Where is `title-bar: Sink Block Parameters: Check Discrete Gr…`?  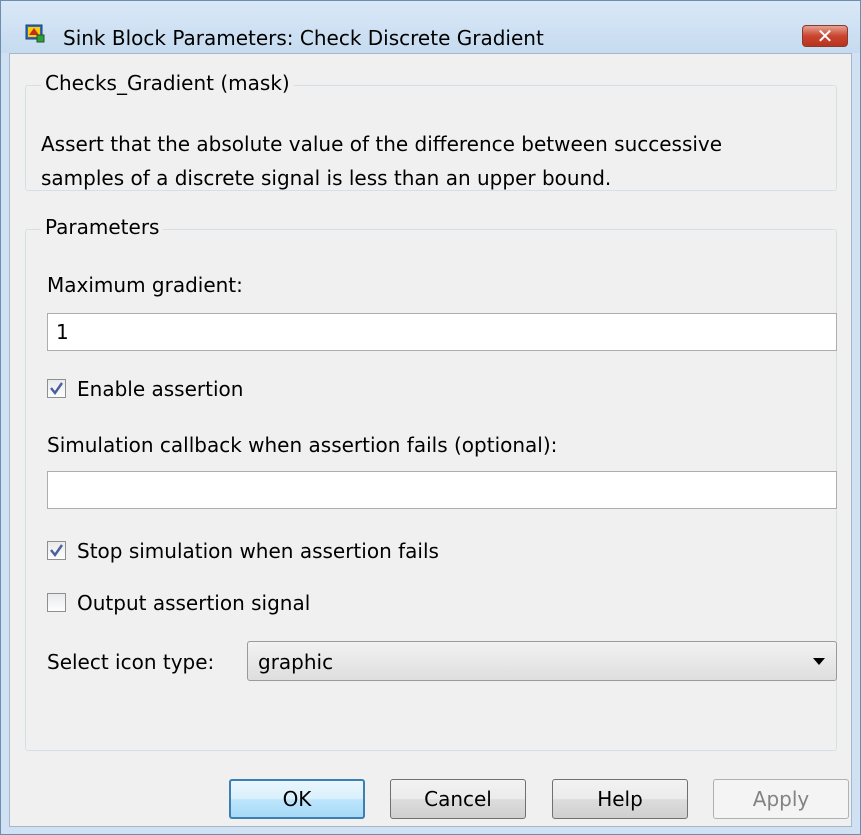 title-bar: Sink Block Parameters: Check Discrete Gr… is located at coordinates (430, 27).